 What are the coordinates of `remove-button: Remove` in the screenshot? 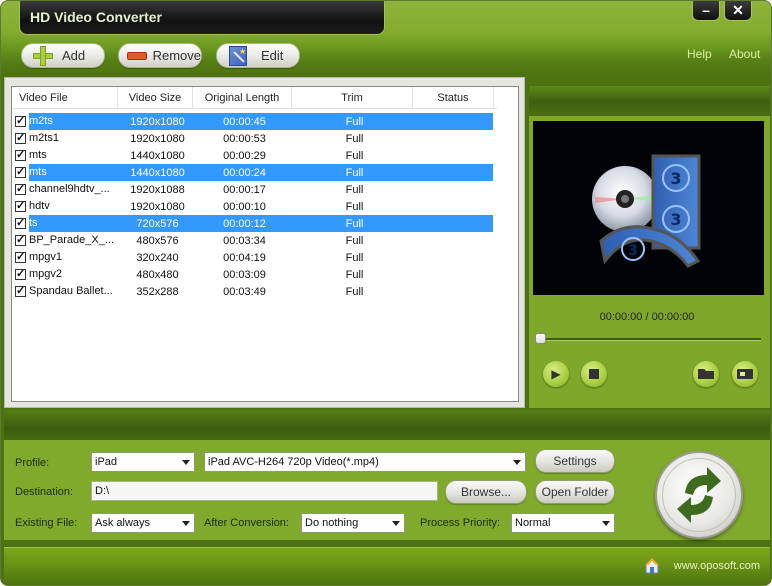 It's located at (160, 55).